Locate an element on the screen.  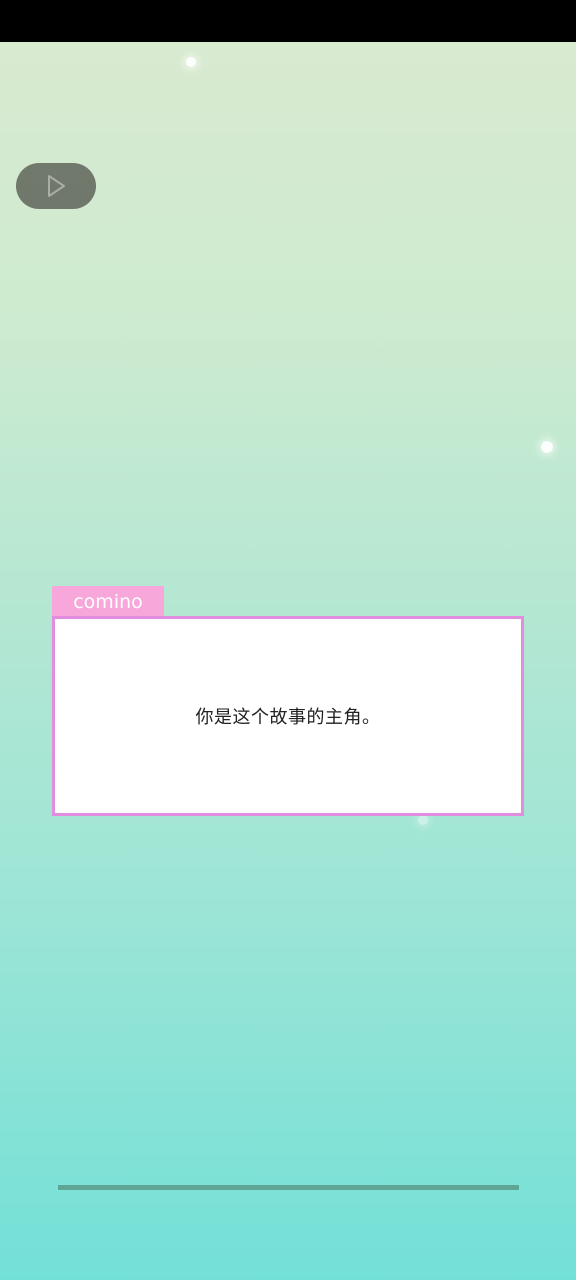
progress-bar is located at coordinates (288, 1187).